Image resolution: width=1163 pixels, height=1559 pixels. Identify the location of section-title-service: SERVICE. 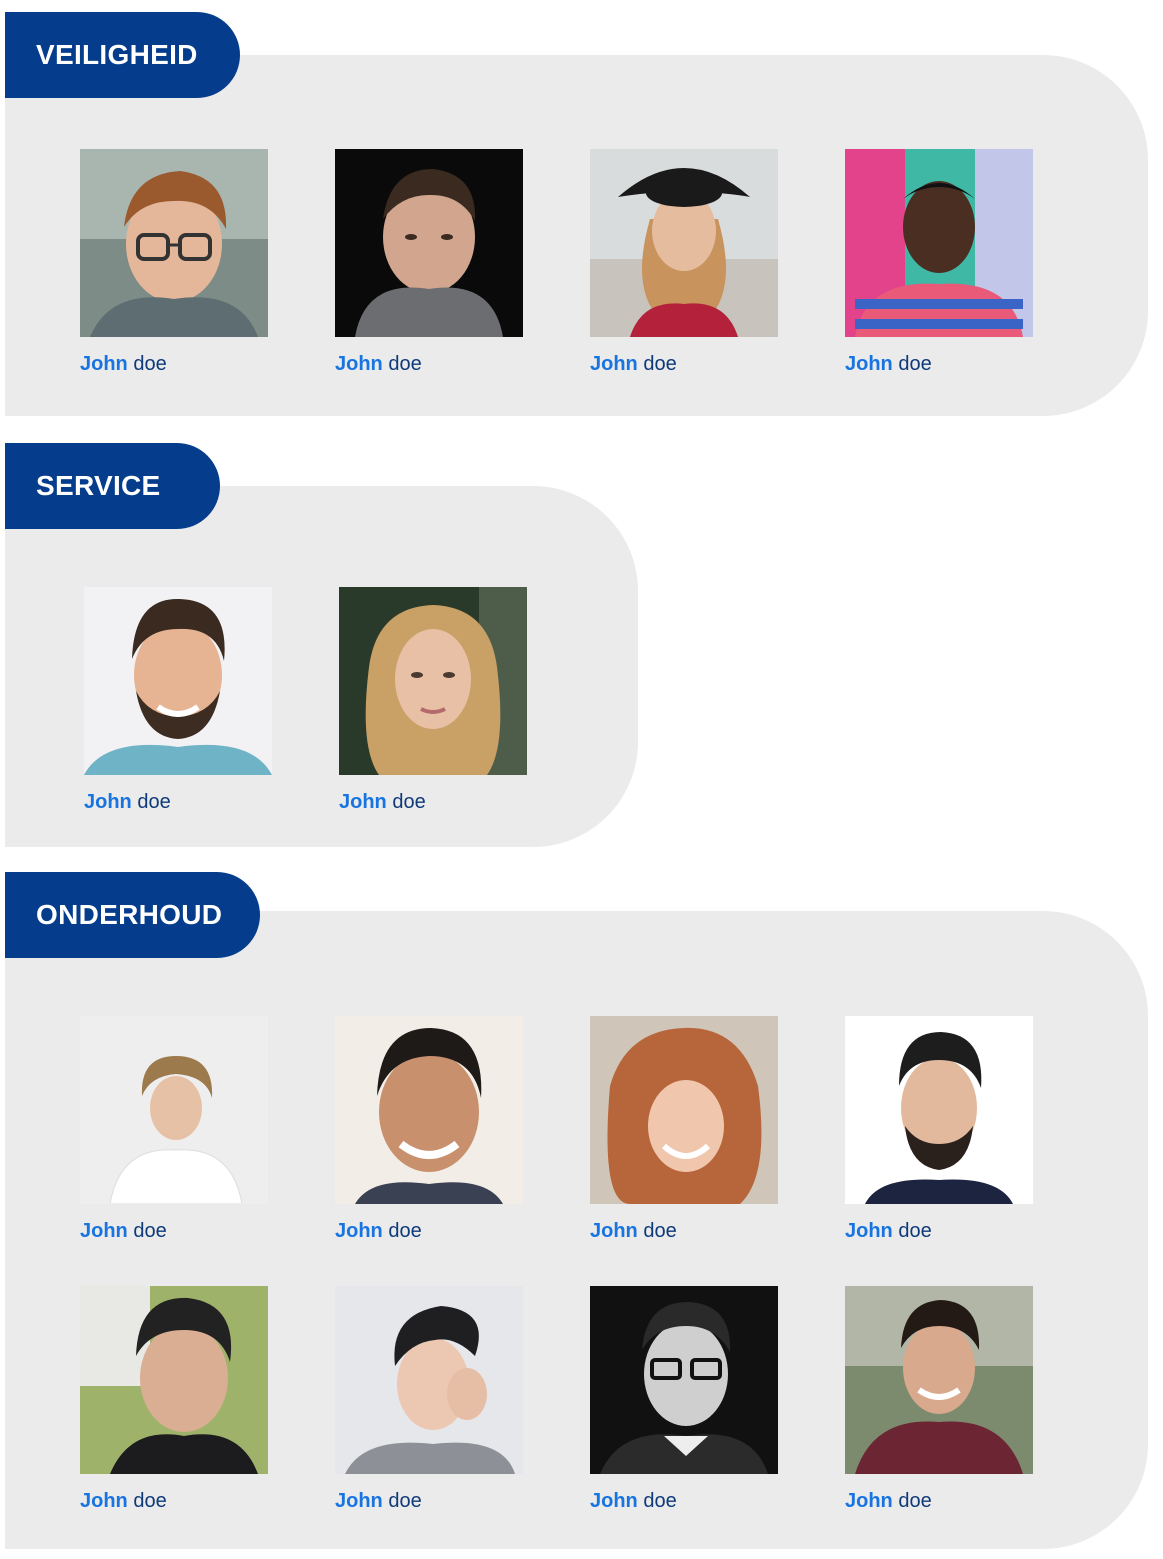
(112, 486).